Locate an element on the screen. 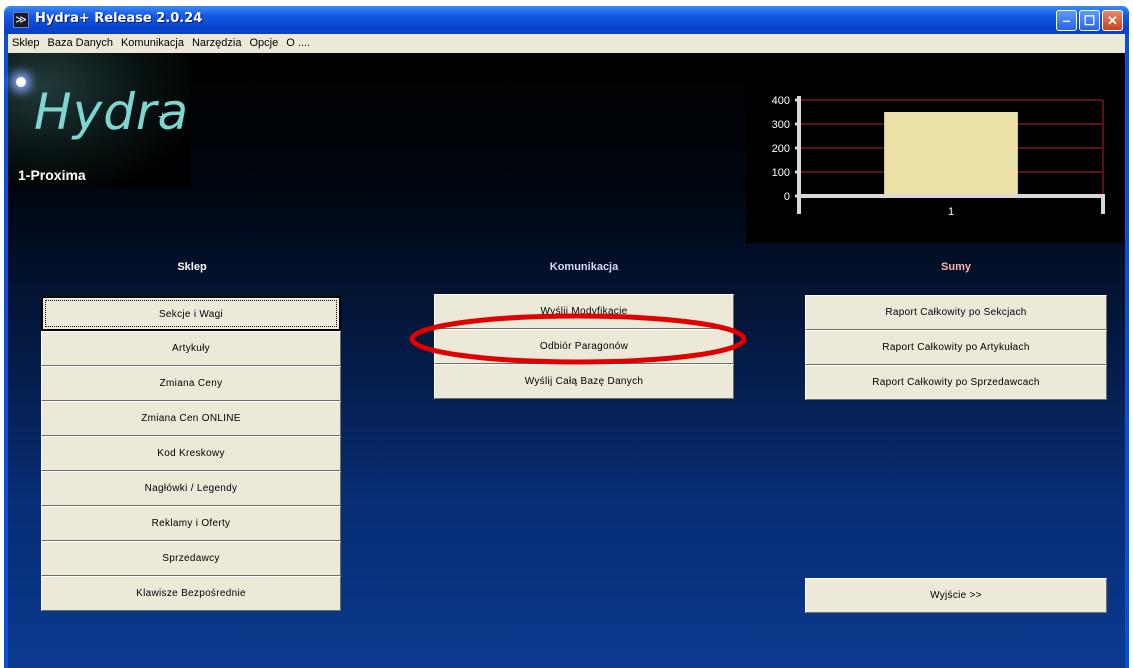 This screenshot has height=668, width=1133. sumy-button-sprzedawcy: Raport Całkowity po Sprzedawcach is located at coordinates (956, 382).